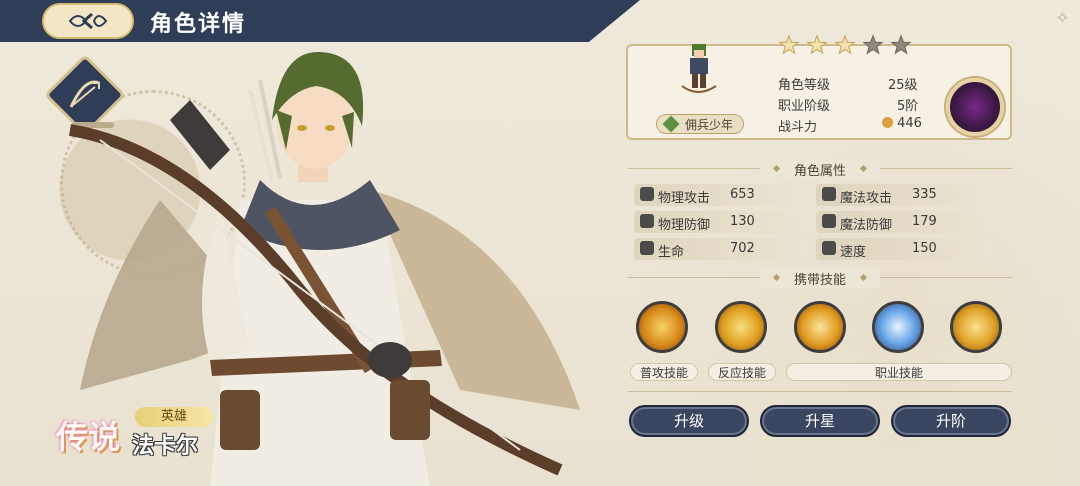 The image size is (1080, 486). Describe the element at coordinates (924, 221) in the screenshot. I see `stat-value: 179` at that location.